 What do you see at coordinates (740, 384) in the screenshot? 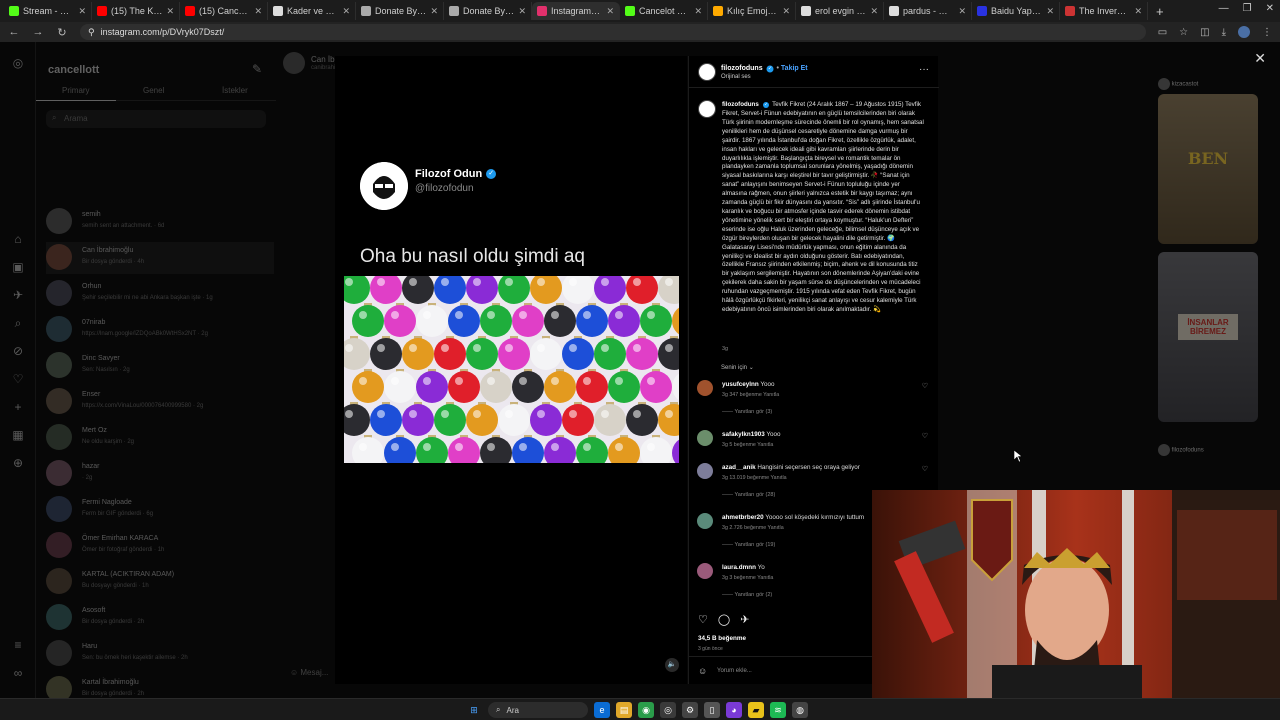
I see `commenter-name: yusufceylnn` at bounding box center [740, 384].